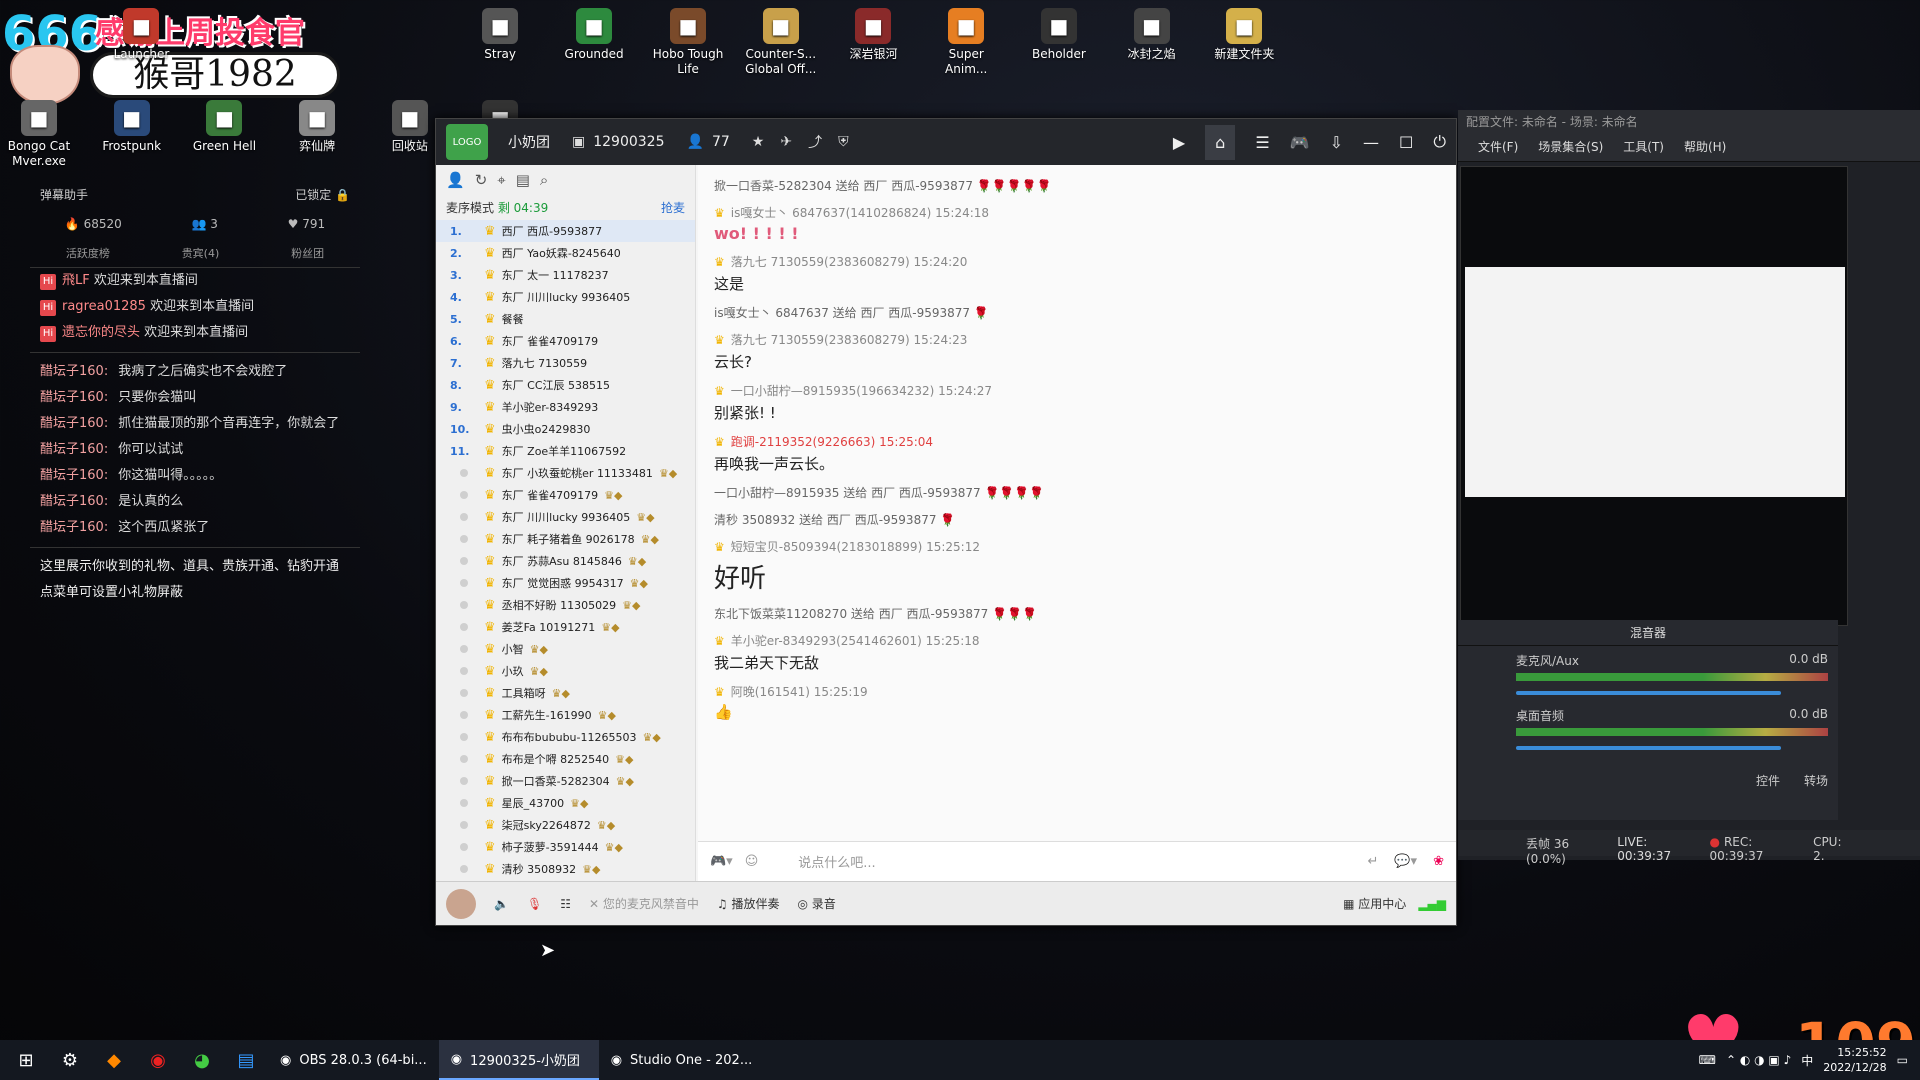 The height and width of the screenshot is (1080, 1920). I want to click on tab-vip: 贵宾(4), so click(201, 253).